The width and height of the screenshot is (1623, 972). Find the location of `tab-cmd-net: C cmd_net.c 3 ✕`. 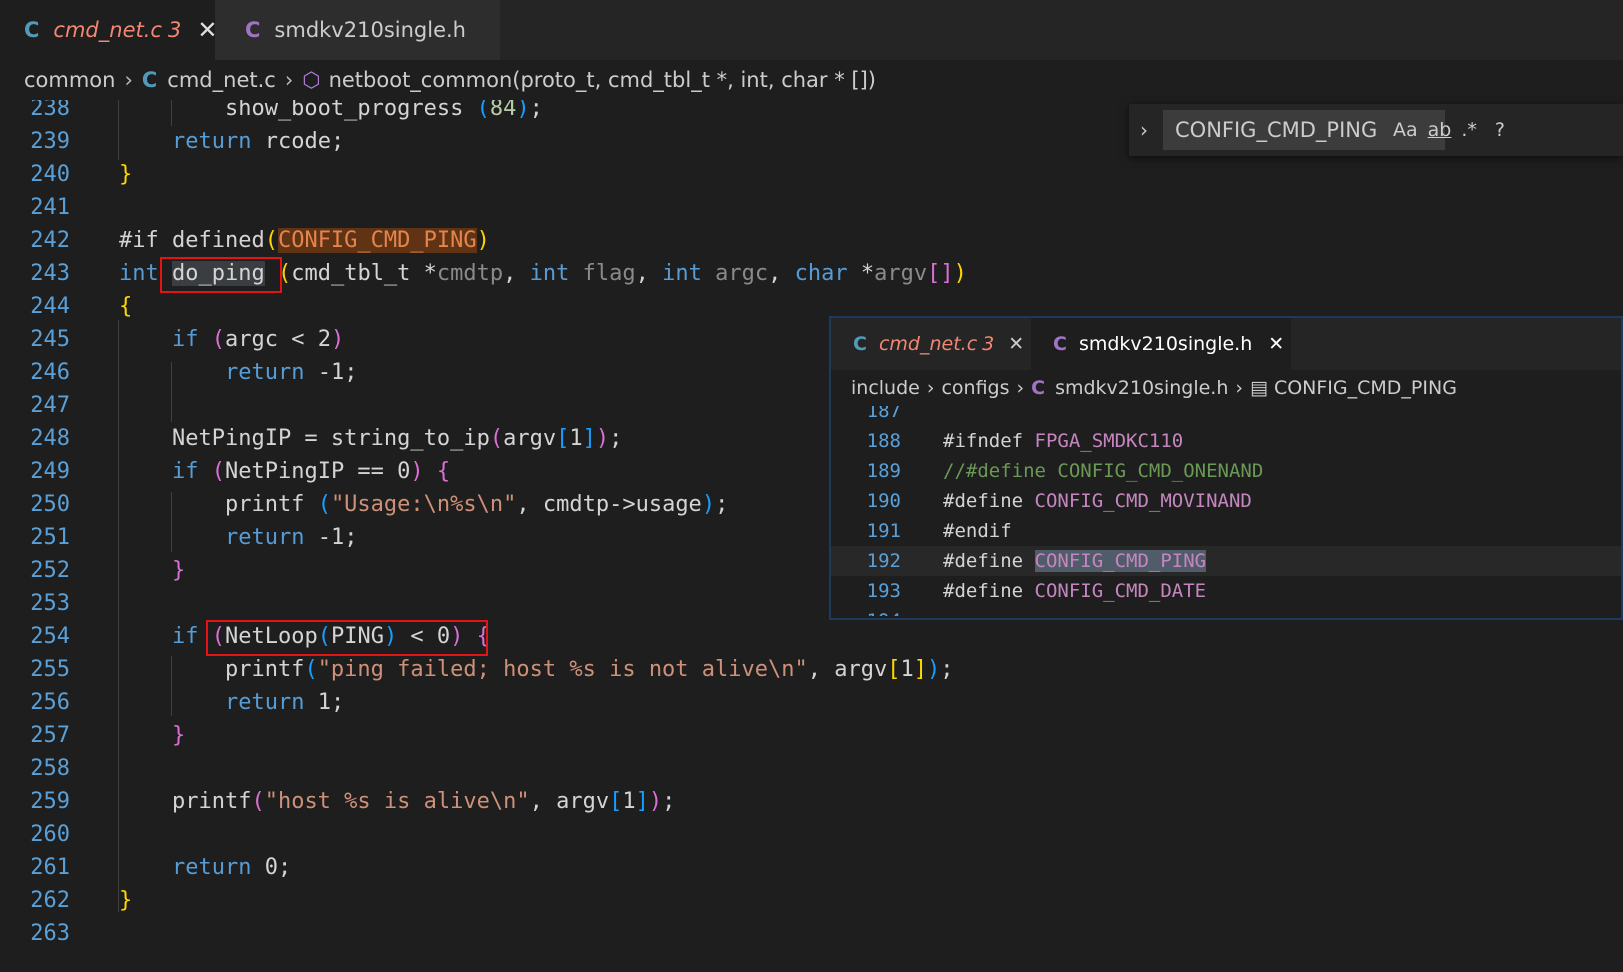

tab-cmd-net: C cmd_net.c 3 ✕ is located at coordinates (108, 30).